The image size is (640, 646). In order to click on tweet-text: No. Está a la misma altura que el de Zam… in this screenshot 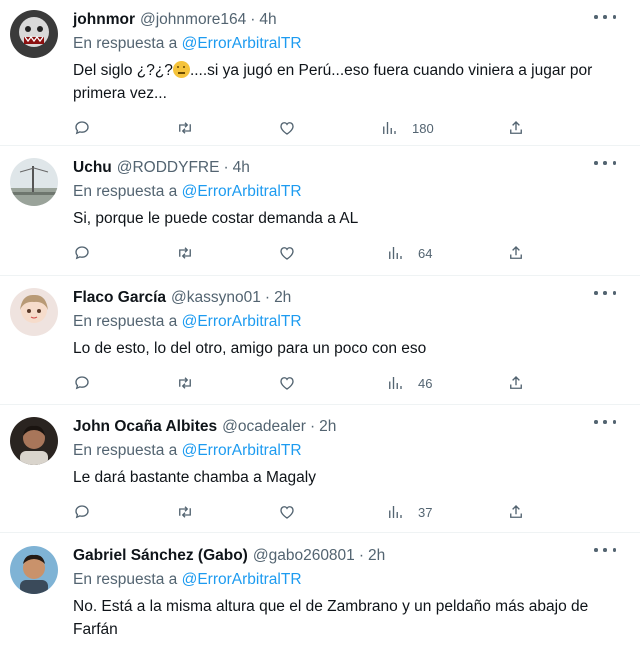, I will do `click(331, 618)`.